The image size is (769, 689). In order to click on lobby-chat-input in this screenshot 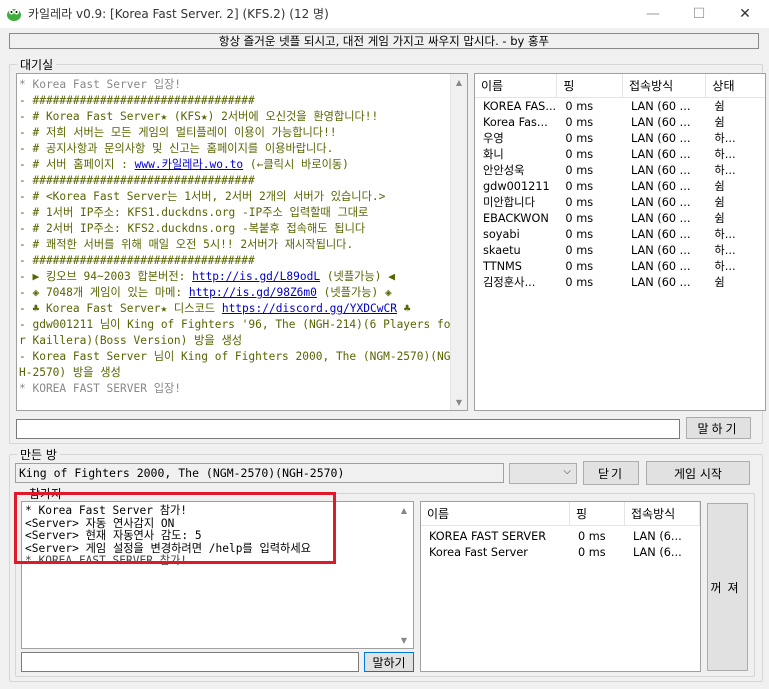, I will do `click(348, 429)`.